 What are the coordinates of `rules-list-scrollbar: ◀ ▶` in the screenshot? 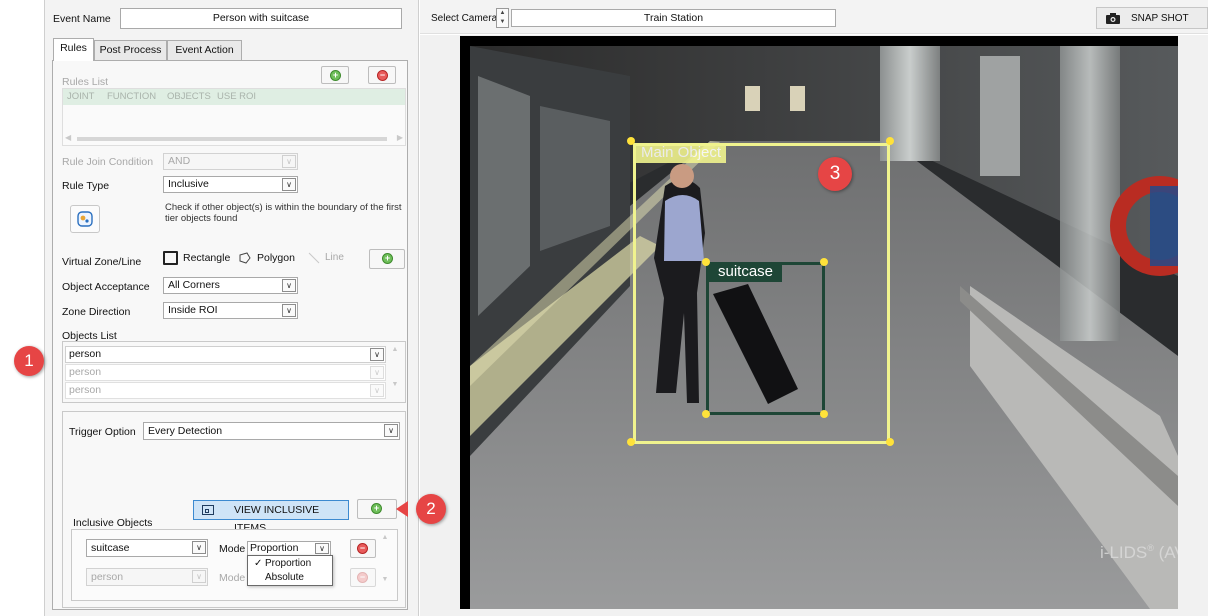 It's located at (234, 138).